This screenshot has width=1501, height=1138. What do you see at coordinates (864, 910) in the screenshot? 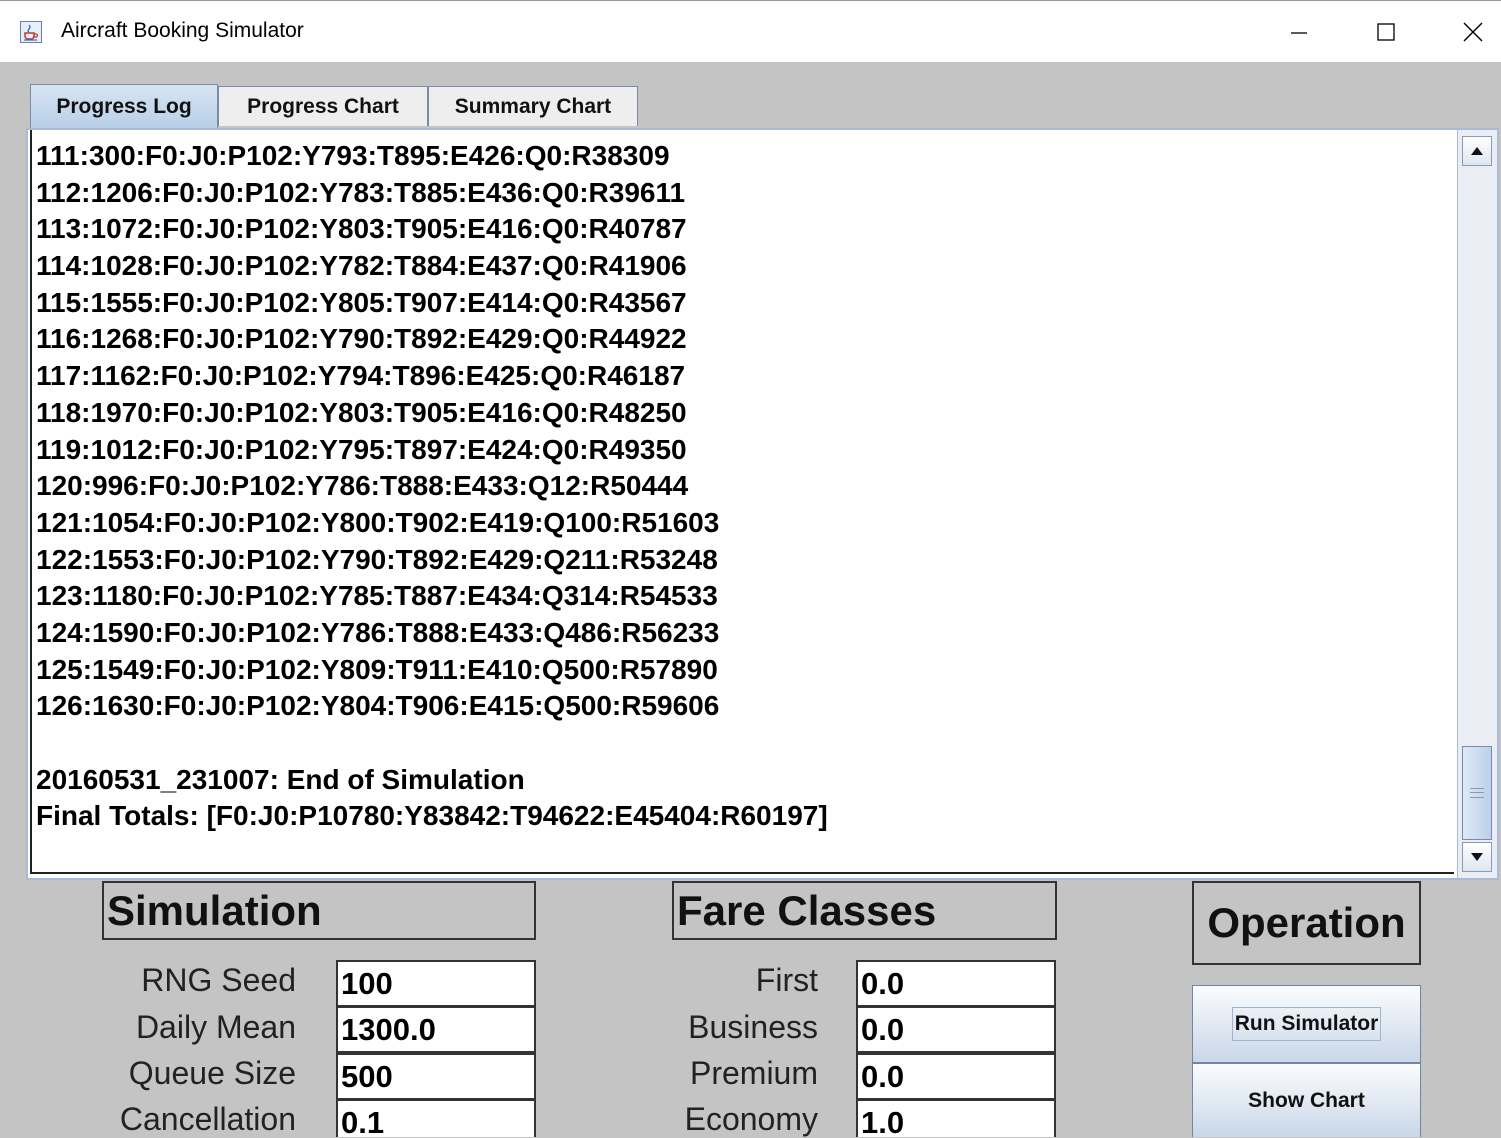
I see `fare-classes-heading: Fare Classes` at bounding box center [864, 910].